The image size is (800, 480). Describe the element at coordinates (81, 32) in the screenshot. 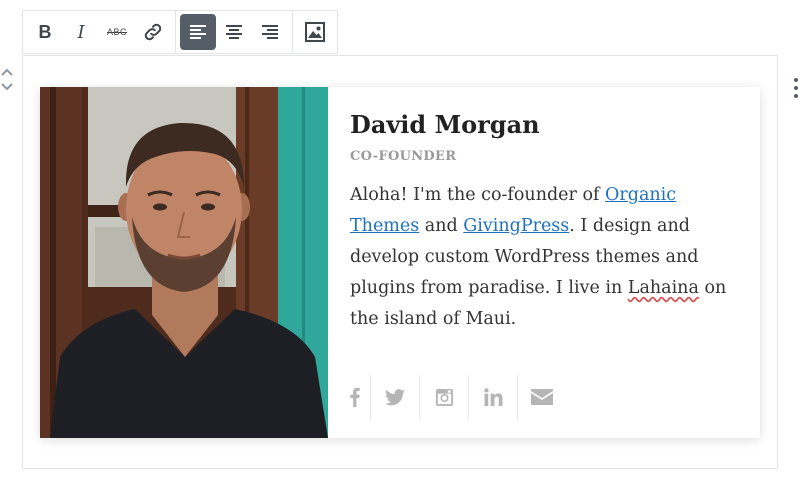

I see `italic-button: I` at that location.